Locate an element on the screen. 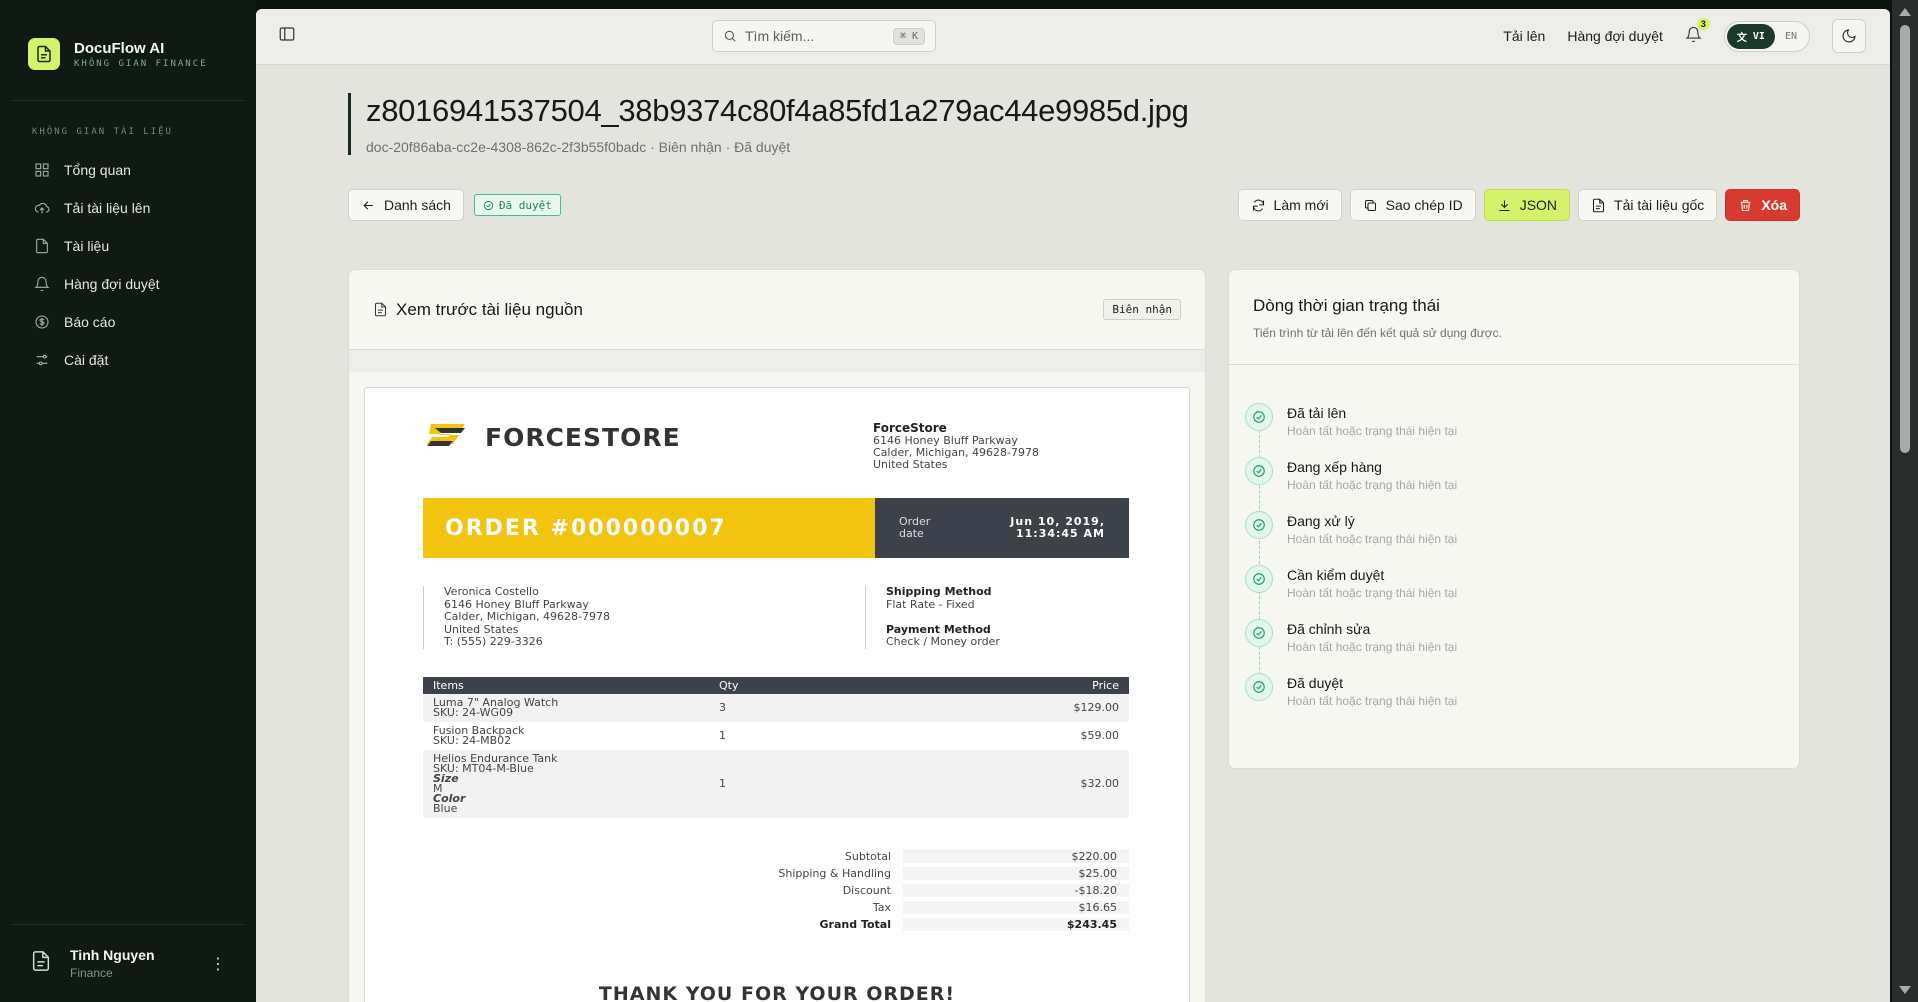  totals-label: Subtotal is located at coordinates (867, 856).